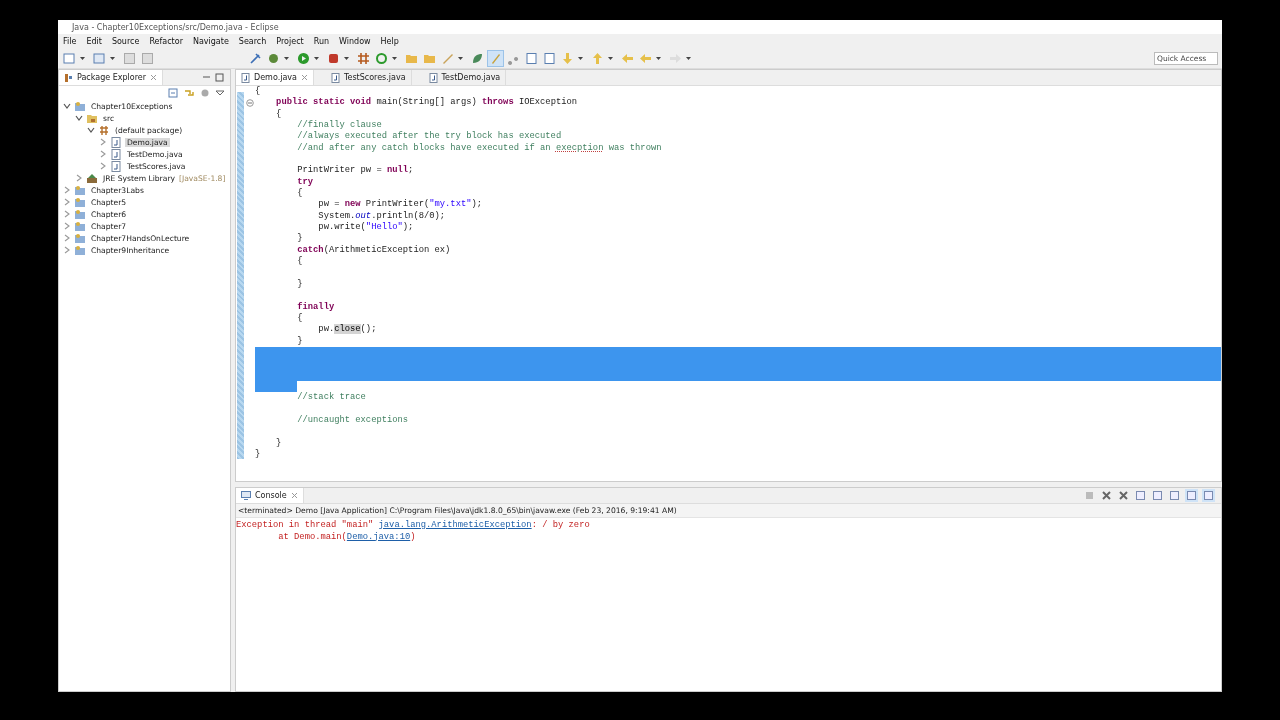  Describe the element at coordinates (252, 41) in the screenshot. I see `menu-item: Search` at that location.